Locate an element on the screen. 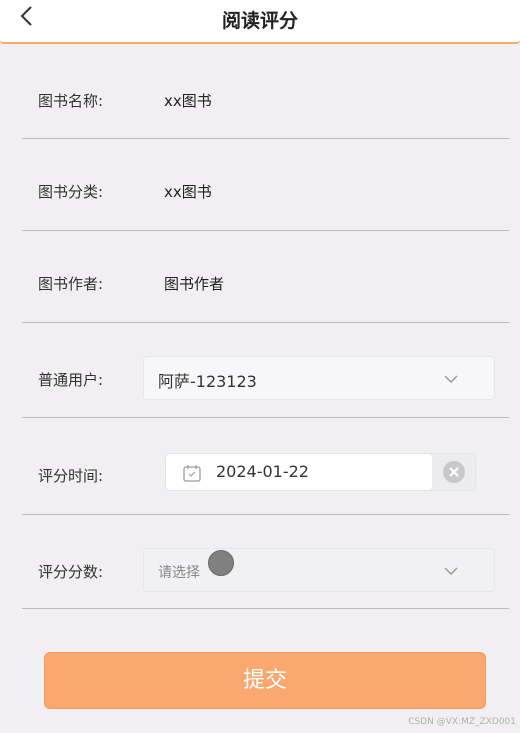 The width and height of the screenshot is (520, 733). form-row-book-category: 图书分类: xx图书 is located at coordinates (265, 196).